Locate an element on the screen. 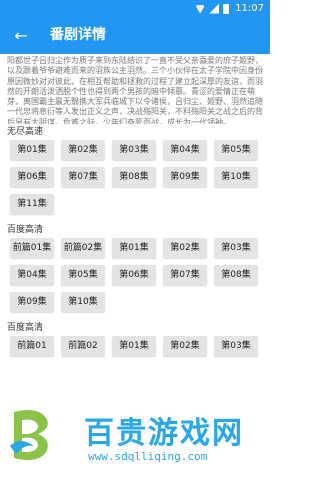 This screenshot has height=480, width=320. watermark: 百贵游戏网 www.sdqlliqing.com is located at coordinates (135, 440).